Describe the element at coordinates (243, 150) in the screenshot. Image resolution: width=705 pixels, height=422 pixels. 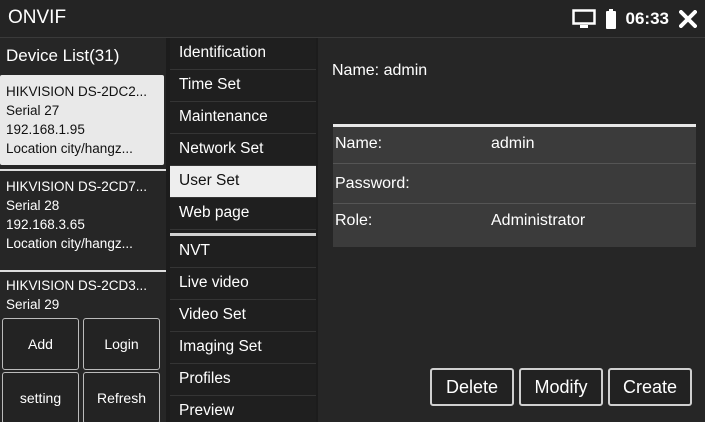
I see `menu-item-network-set: Network Set` at that location.